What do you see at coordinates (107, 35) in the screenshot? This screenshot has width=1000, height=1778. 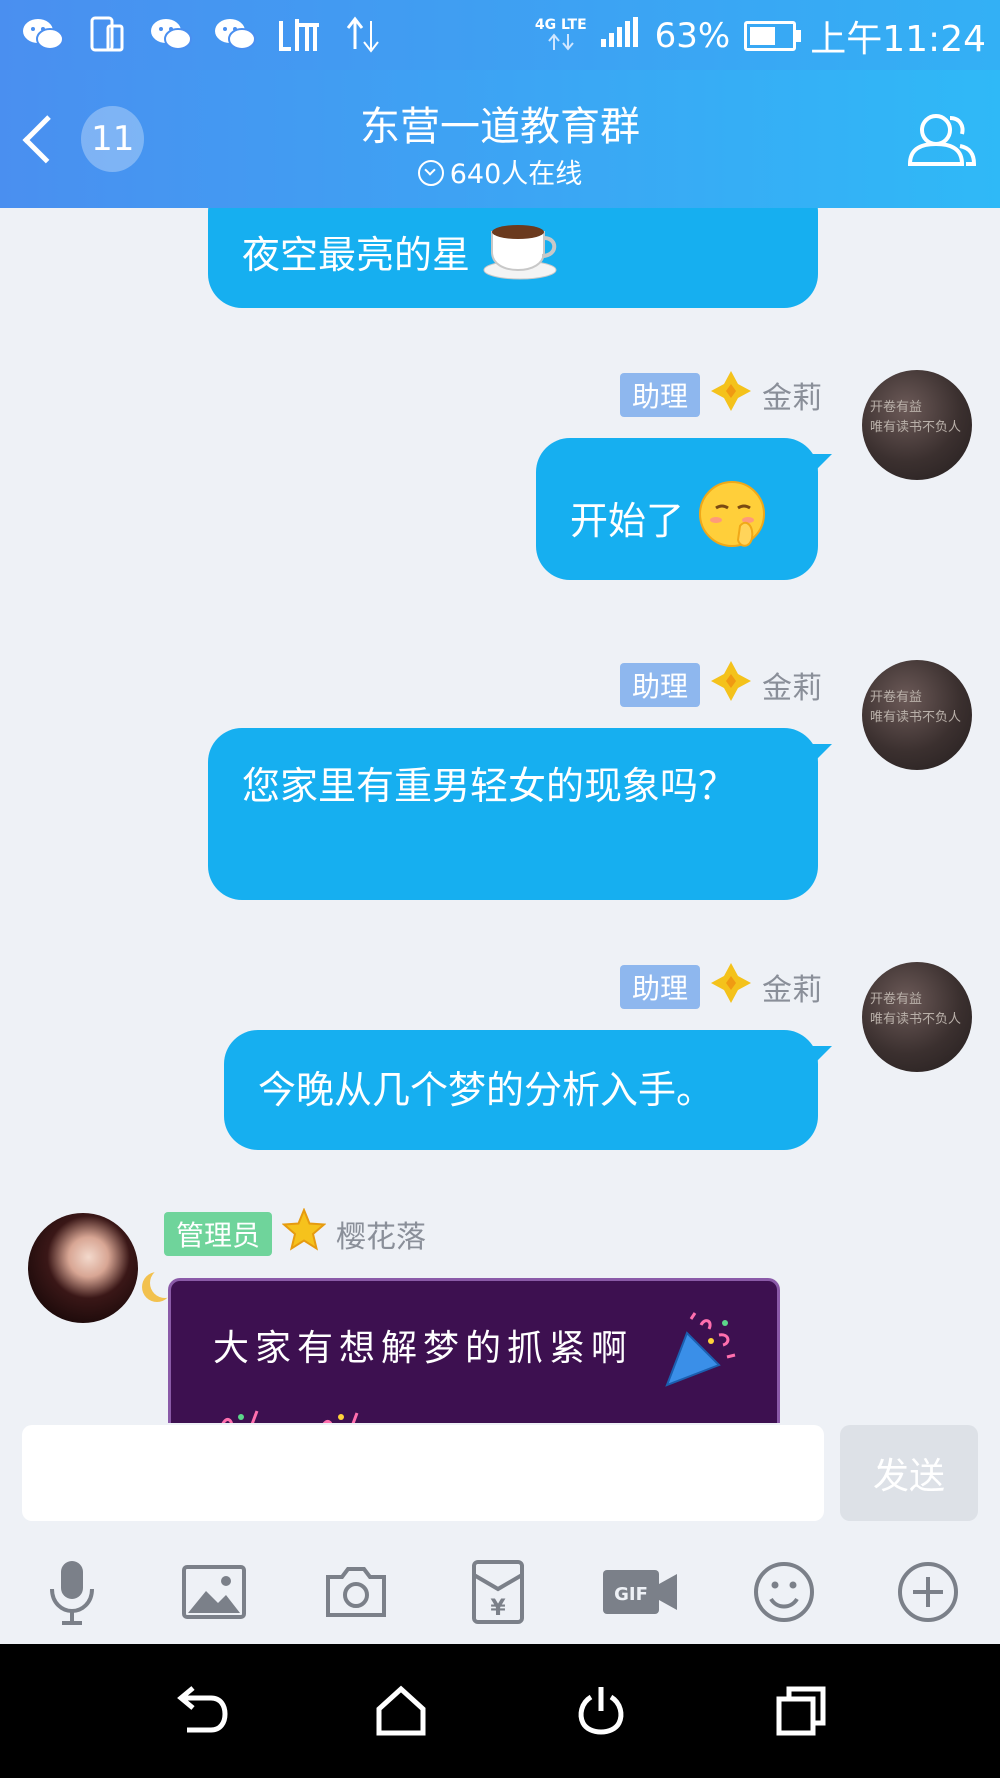 I see `phone-tablet-icon` at bounding box center [107, 35].